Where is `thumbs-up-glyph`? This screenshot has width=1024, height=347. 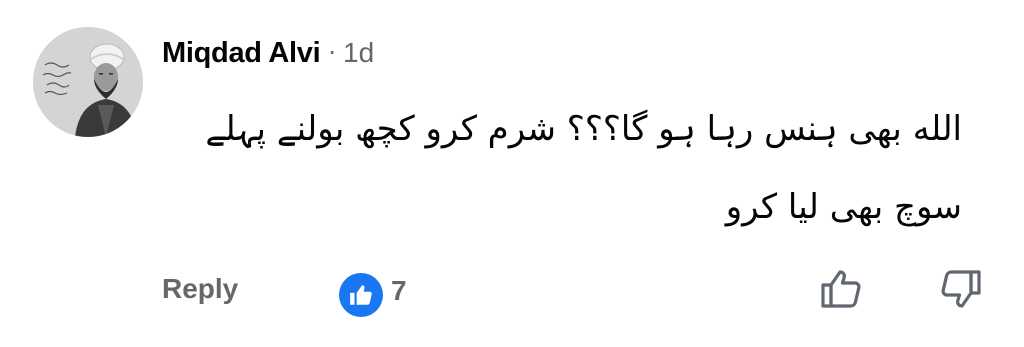
thumbs-up-glyph is located at coordinates (361, 295).